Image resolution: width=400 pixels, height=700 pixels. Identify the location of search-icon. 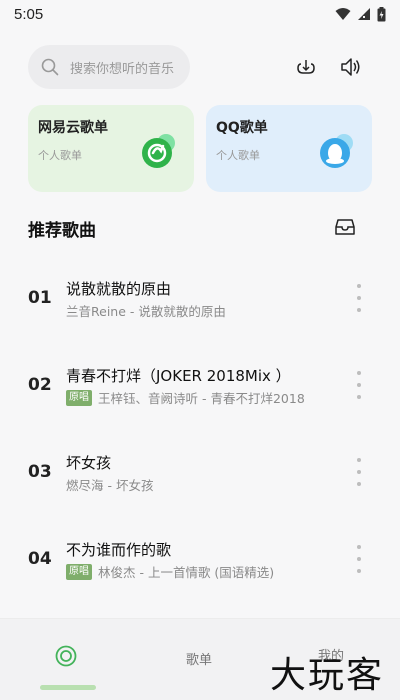
(50, 67).